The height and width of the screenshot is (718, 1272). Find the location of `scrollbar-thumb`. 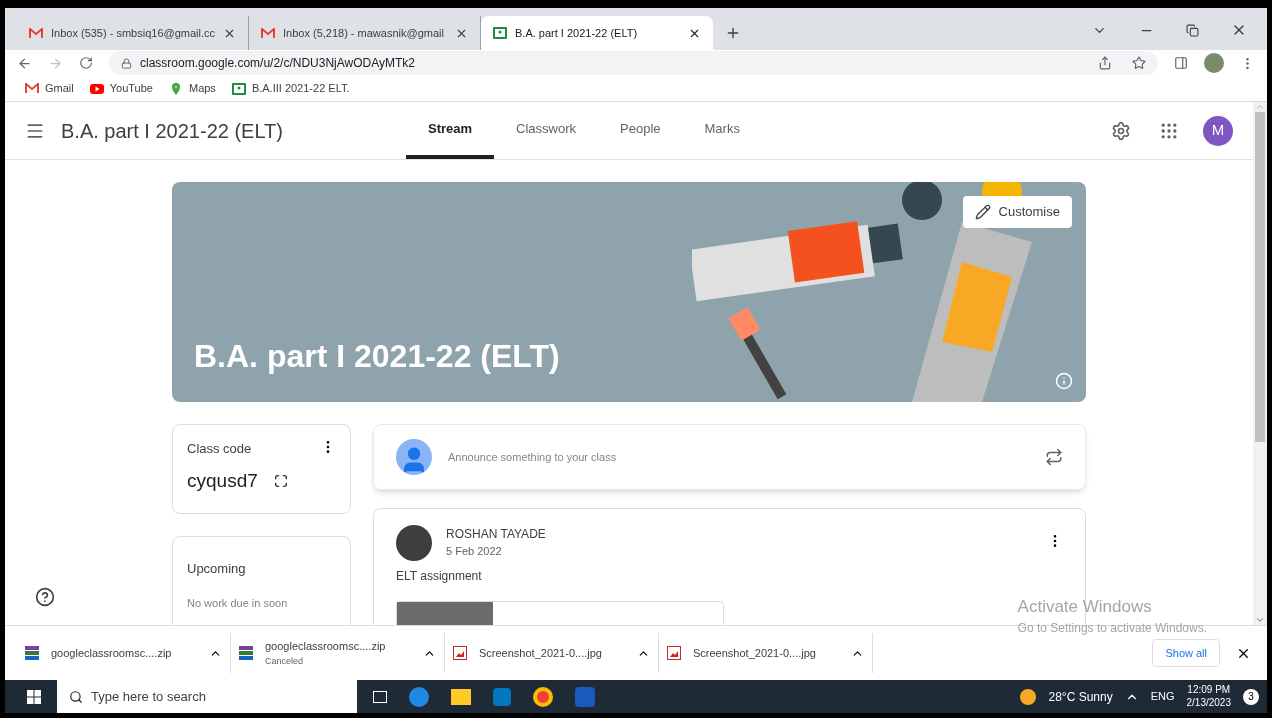

scrollbar-thumb is located at coordinates (1260, 277).